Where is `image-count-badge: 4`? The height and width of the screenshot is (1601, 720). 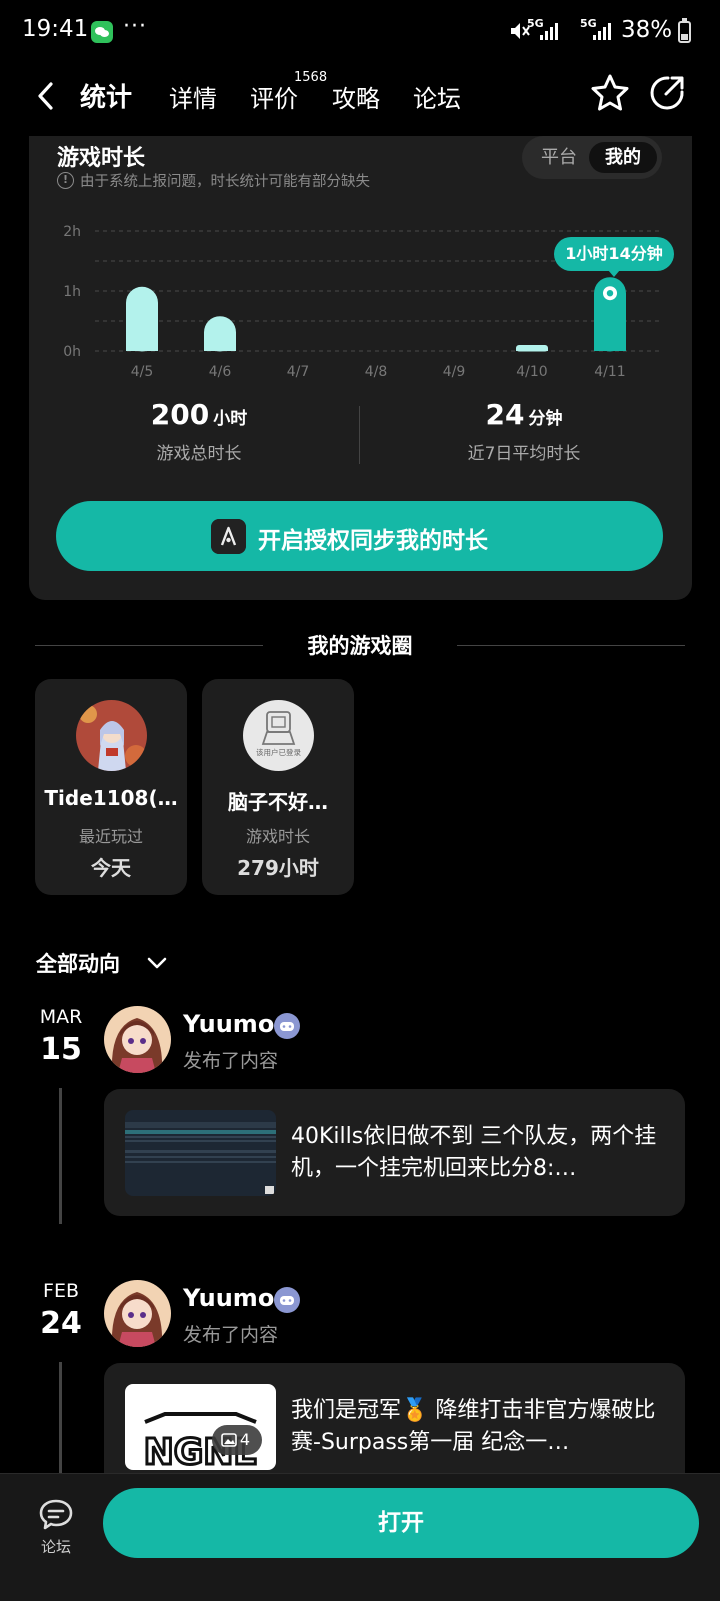 image-count-badge: 4 is located at coordinates (237, 1440).